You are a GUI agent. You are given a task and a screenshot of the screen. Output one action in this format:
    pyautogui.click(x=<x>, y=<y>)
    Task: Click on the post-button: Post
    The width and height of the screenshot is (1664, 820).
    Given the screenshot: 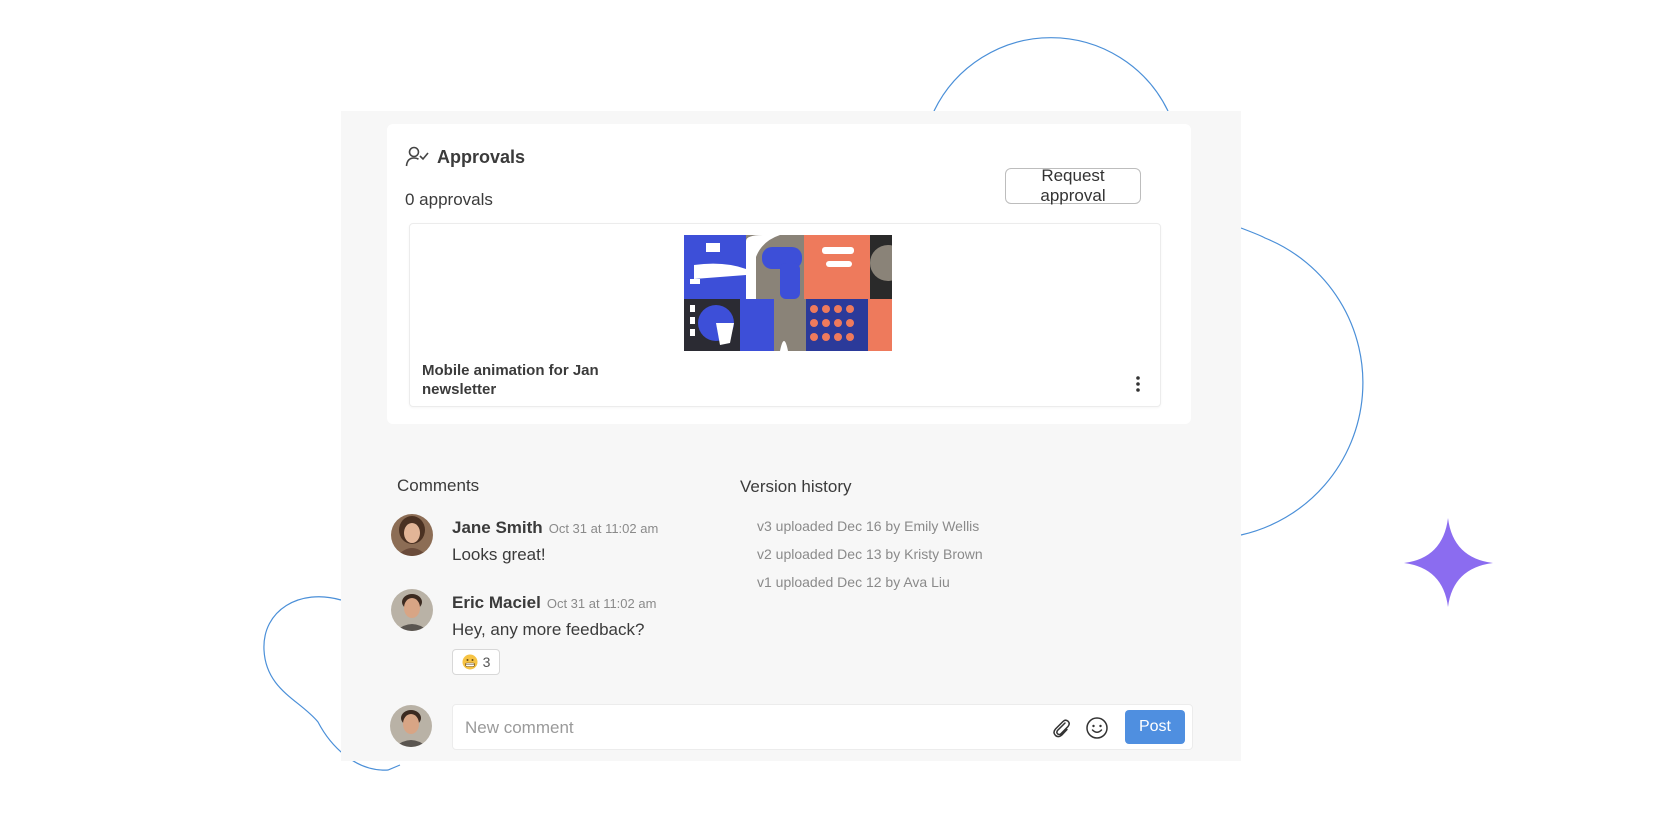 What is the action you would take?
    pyautogui.click(x=1155, y=727)
    